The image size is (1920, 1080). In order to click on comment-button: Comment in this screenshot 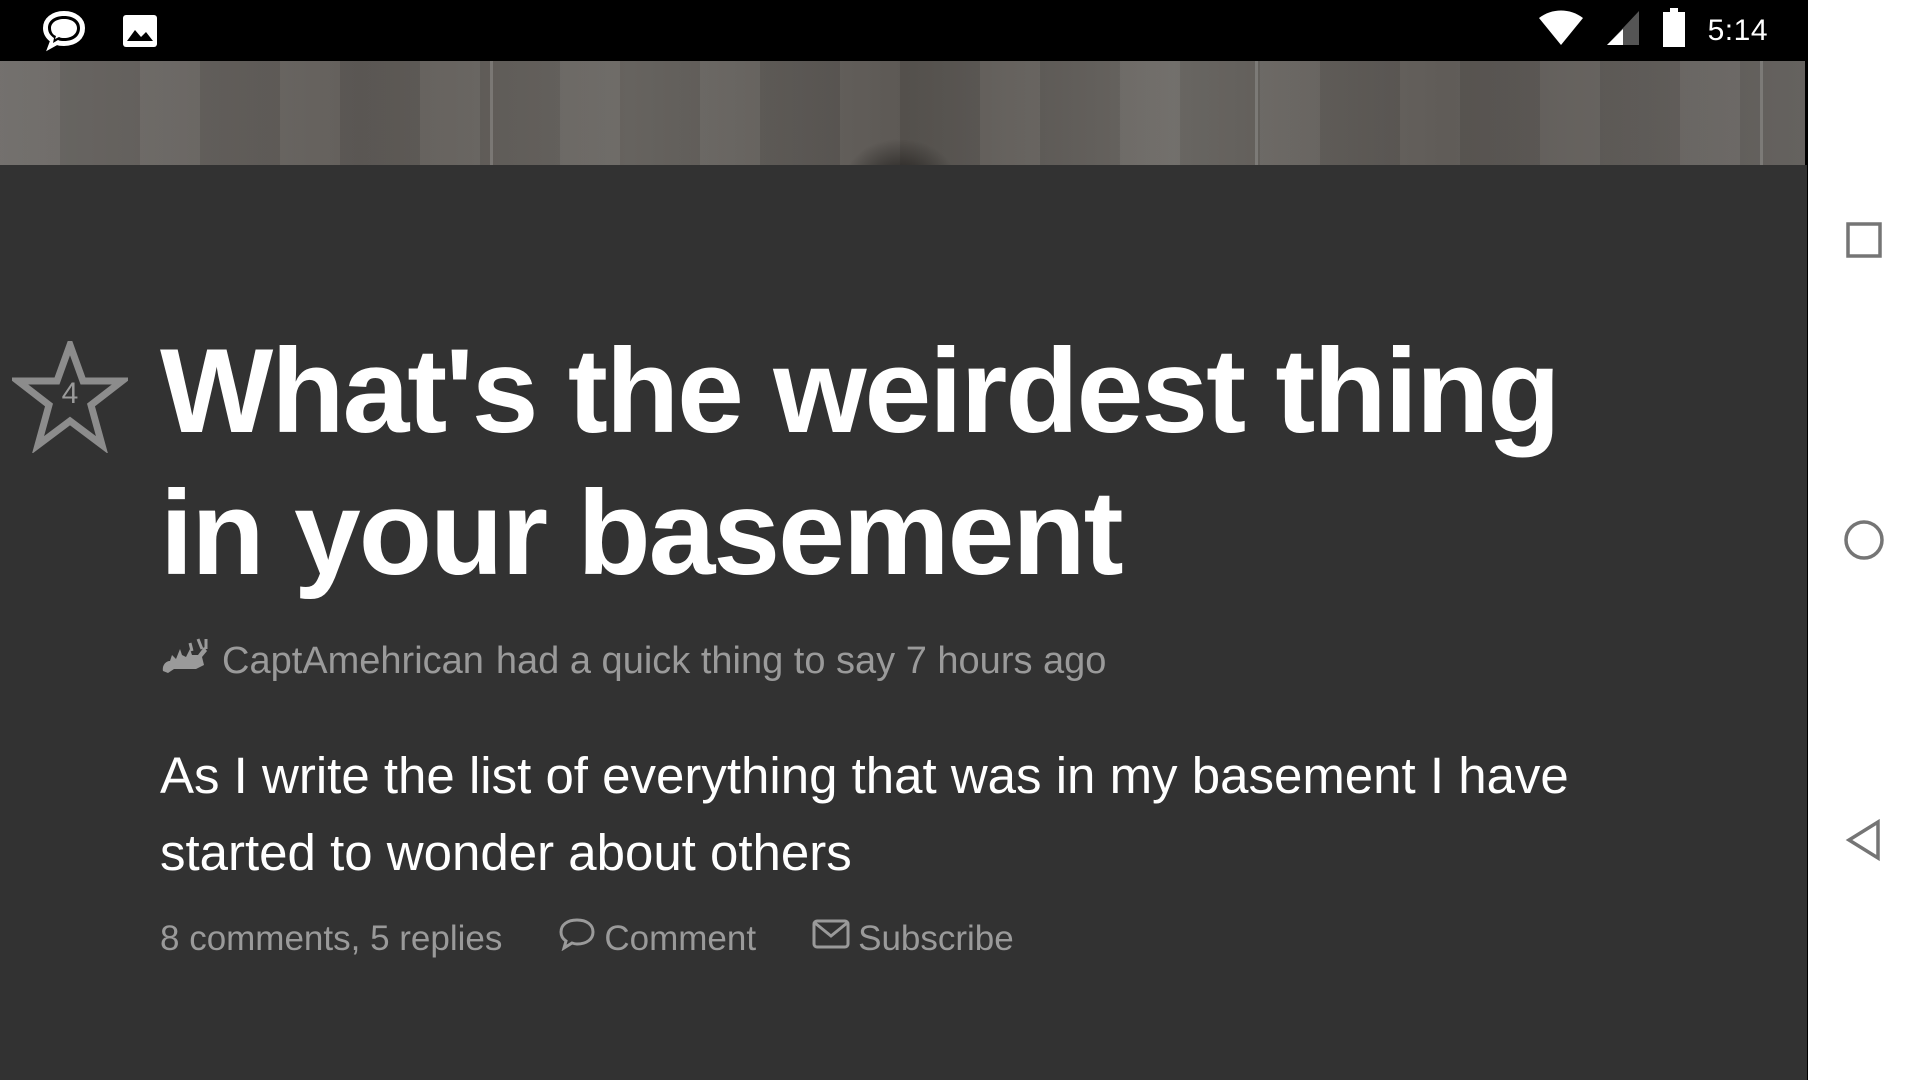, I will do `click(657, 938)`.